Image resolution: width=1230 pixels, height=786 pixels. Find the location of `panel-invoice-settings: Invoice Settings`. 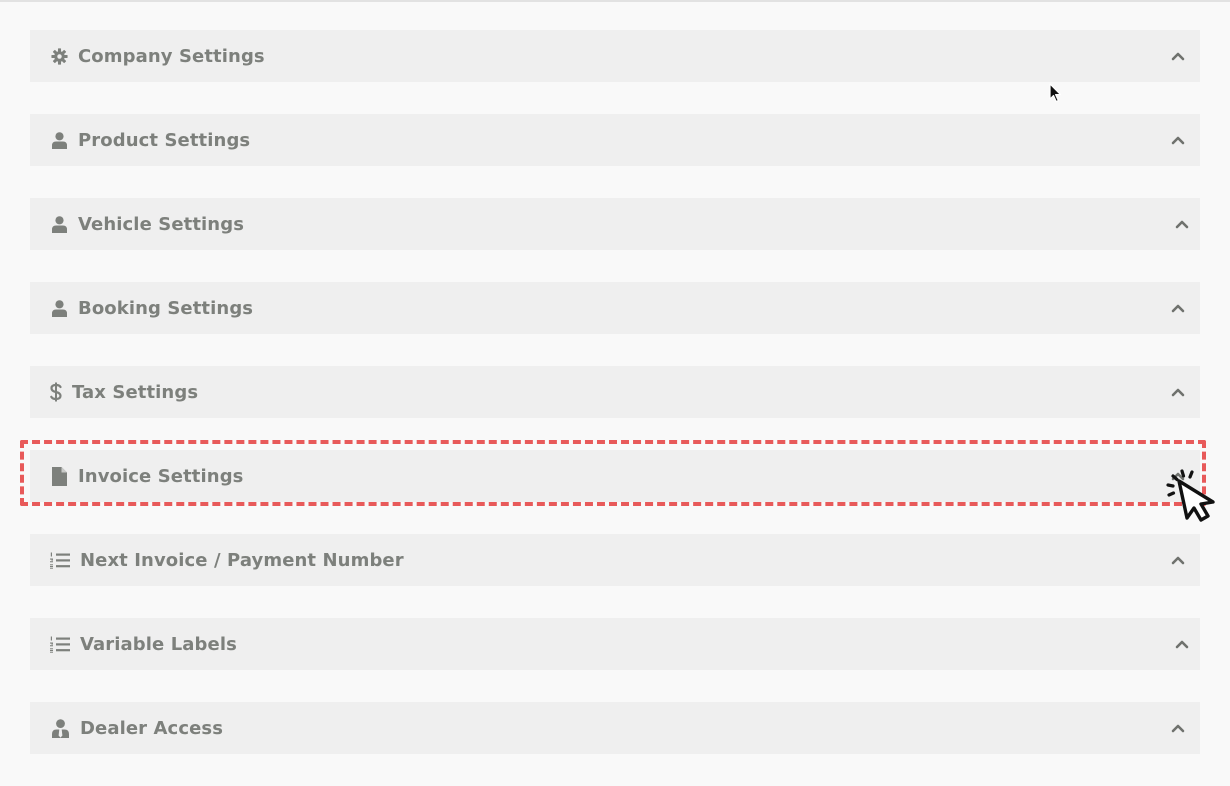

panel-invoice-settings: Invoice Settings is located at coordinates (615, 476).